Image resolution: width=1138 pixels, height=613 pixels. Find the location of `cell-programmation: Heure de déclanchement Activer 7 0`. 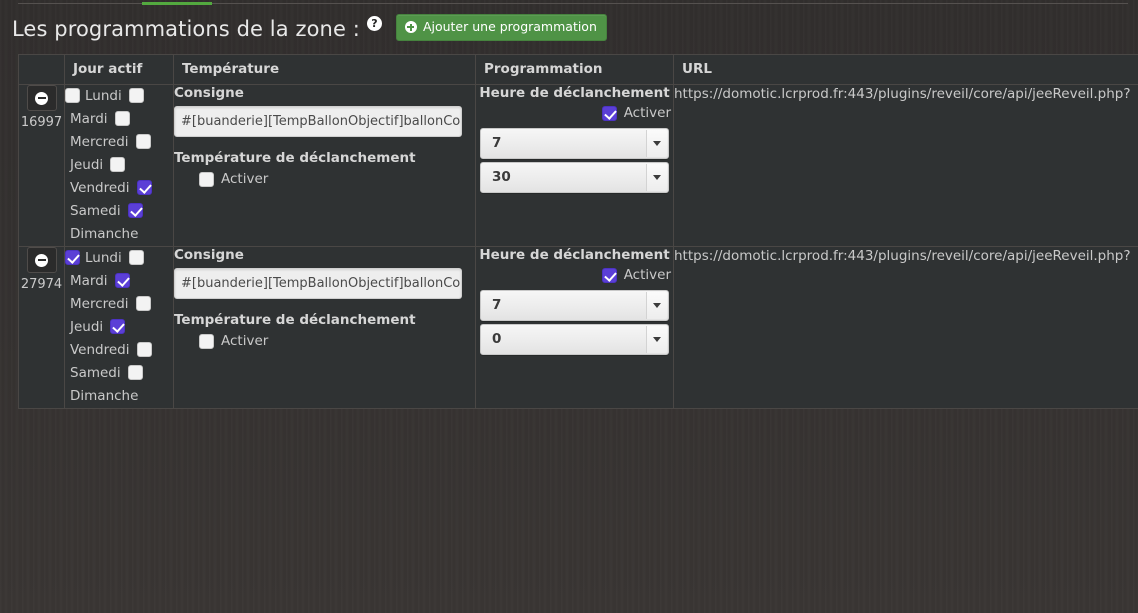

cell-programmation: Heure de déclanchement Activer 7 0 is located at coordinates (574, 327).